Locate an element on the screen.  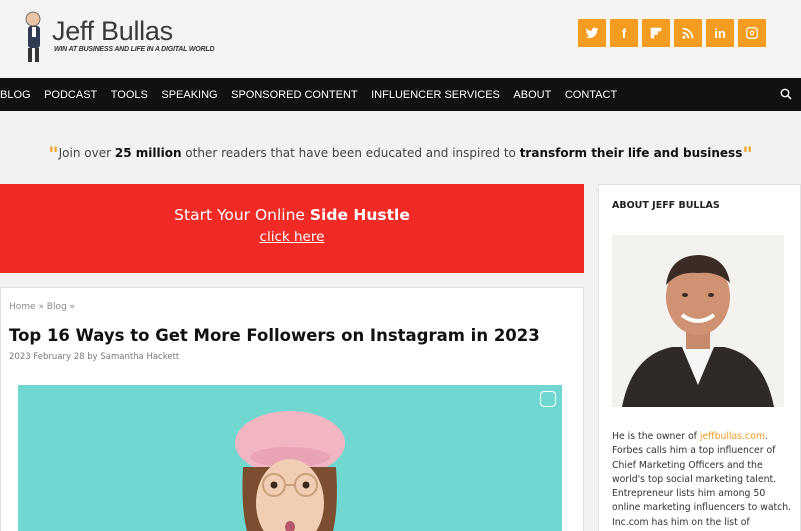
portrait-illustration is located at coordinates (698, 321).